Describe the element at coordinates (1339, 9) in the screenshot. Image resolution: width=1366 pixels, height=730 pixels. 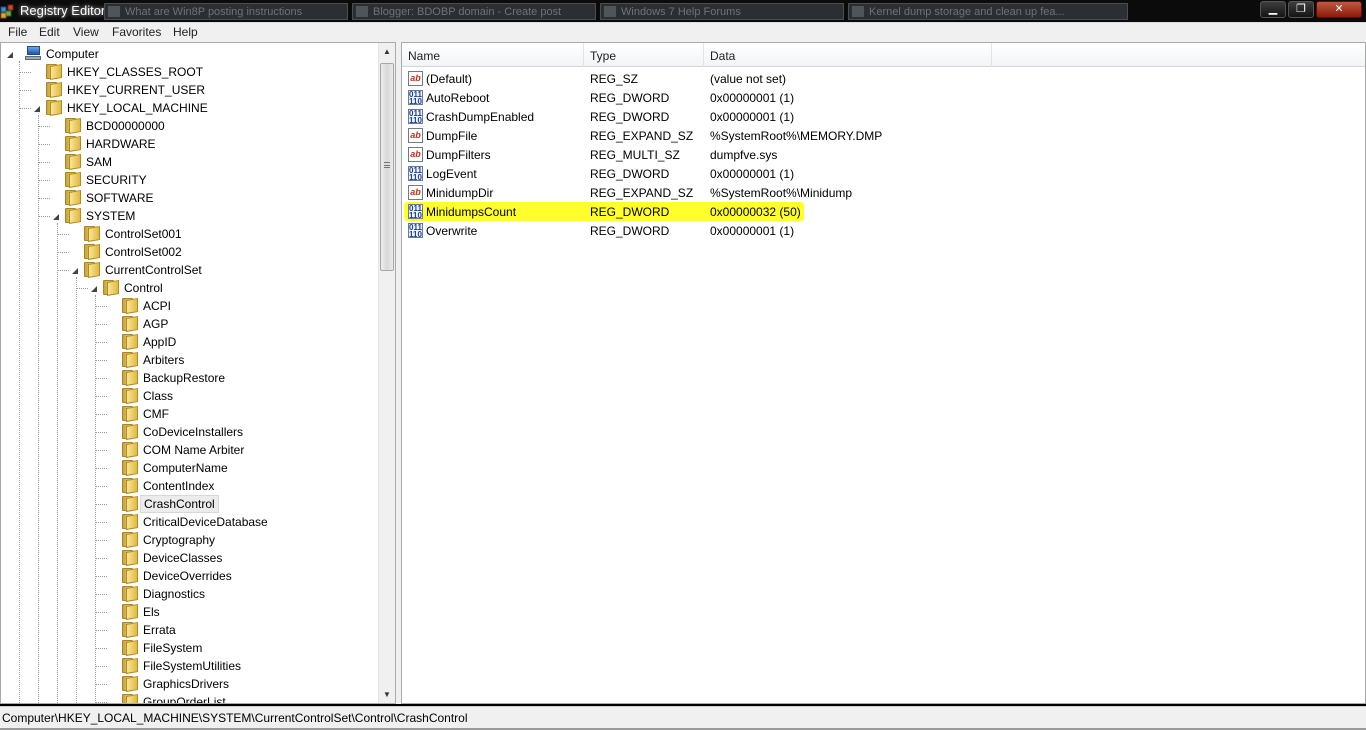
I see `close-button: ✕` at that location.